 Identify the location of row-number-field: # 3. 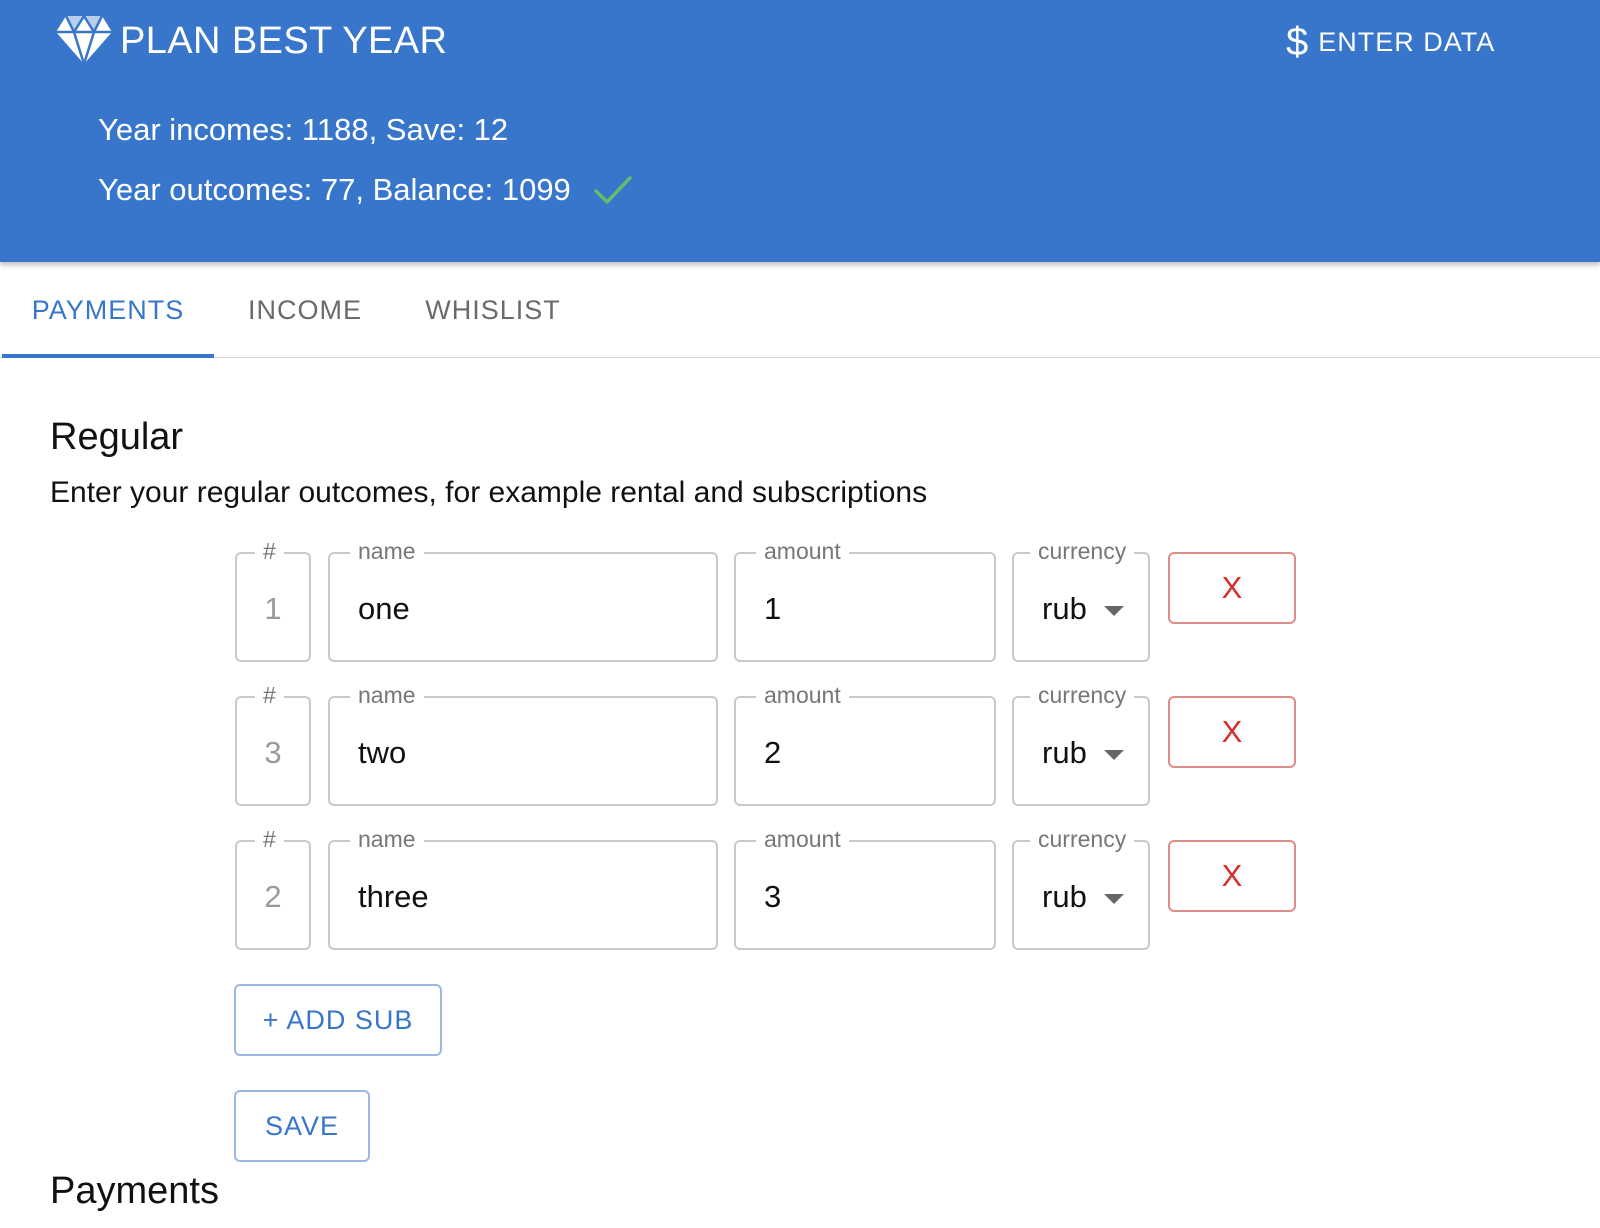
(273, 743).